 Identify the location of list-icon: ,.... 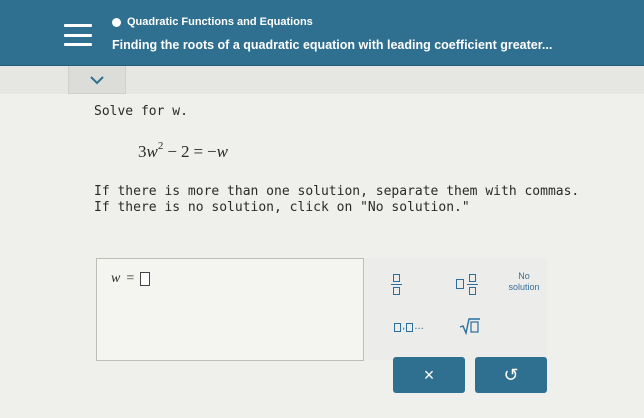
(409, 326).